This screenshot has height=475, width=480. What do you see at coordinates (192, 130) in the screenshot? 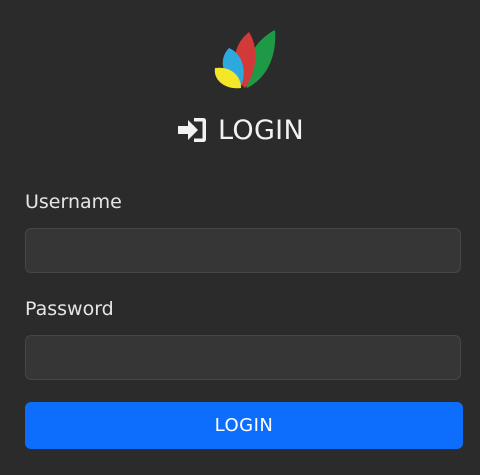
I see `sign-in-icon` at bounding box center [192, 130].